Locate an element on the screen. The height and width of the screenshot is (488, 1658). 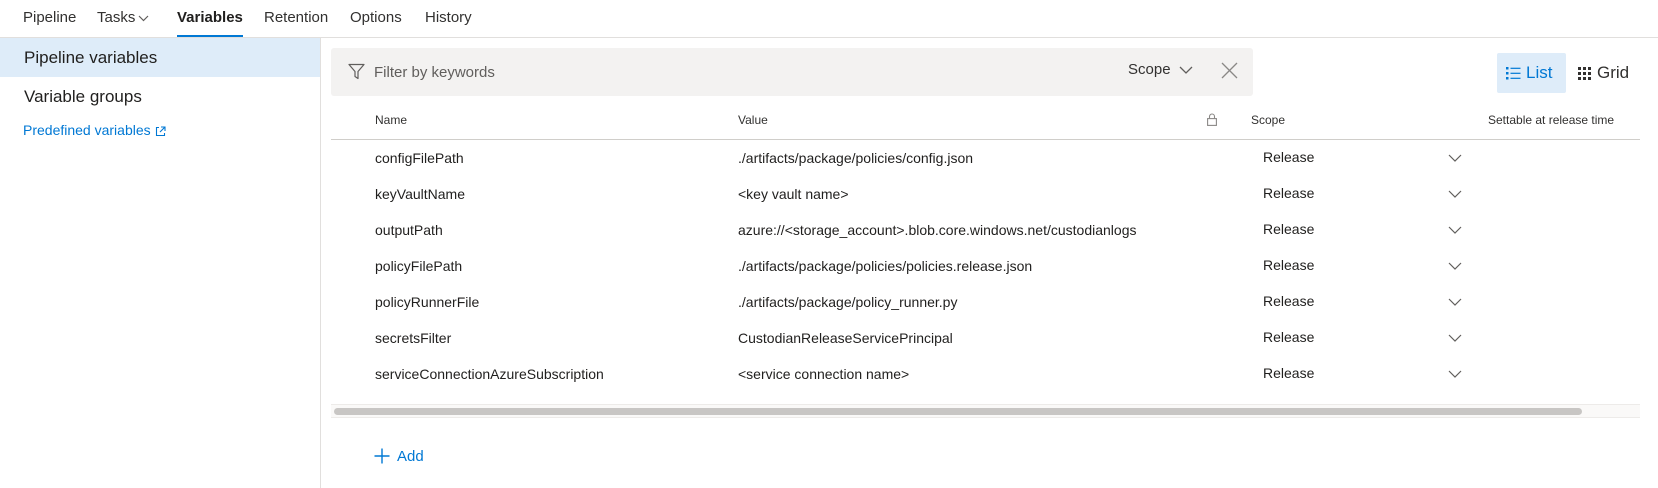
list-view-toggle: List is located at coordinates (1531, 73).